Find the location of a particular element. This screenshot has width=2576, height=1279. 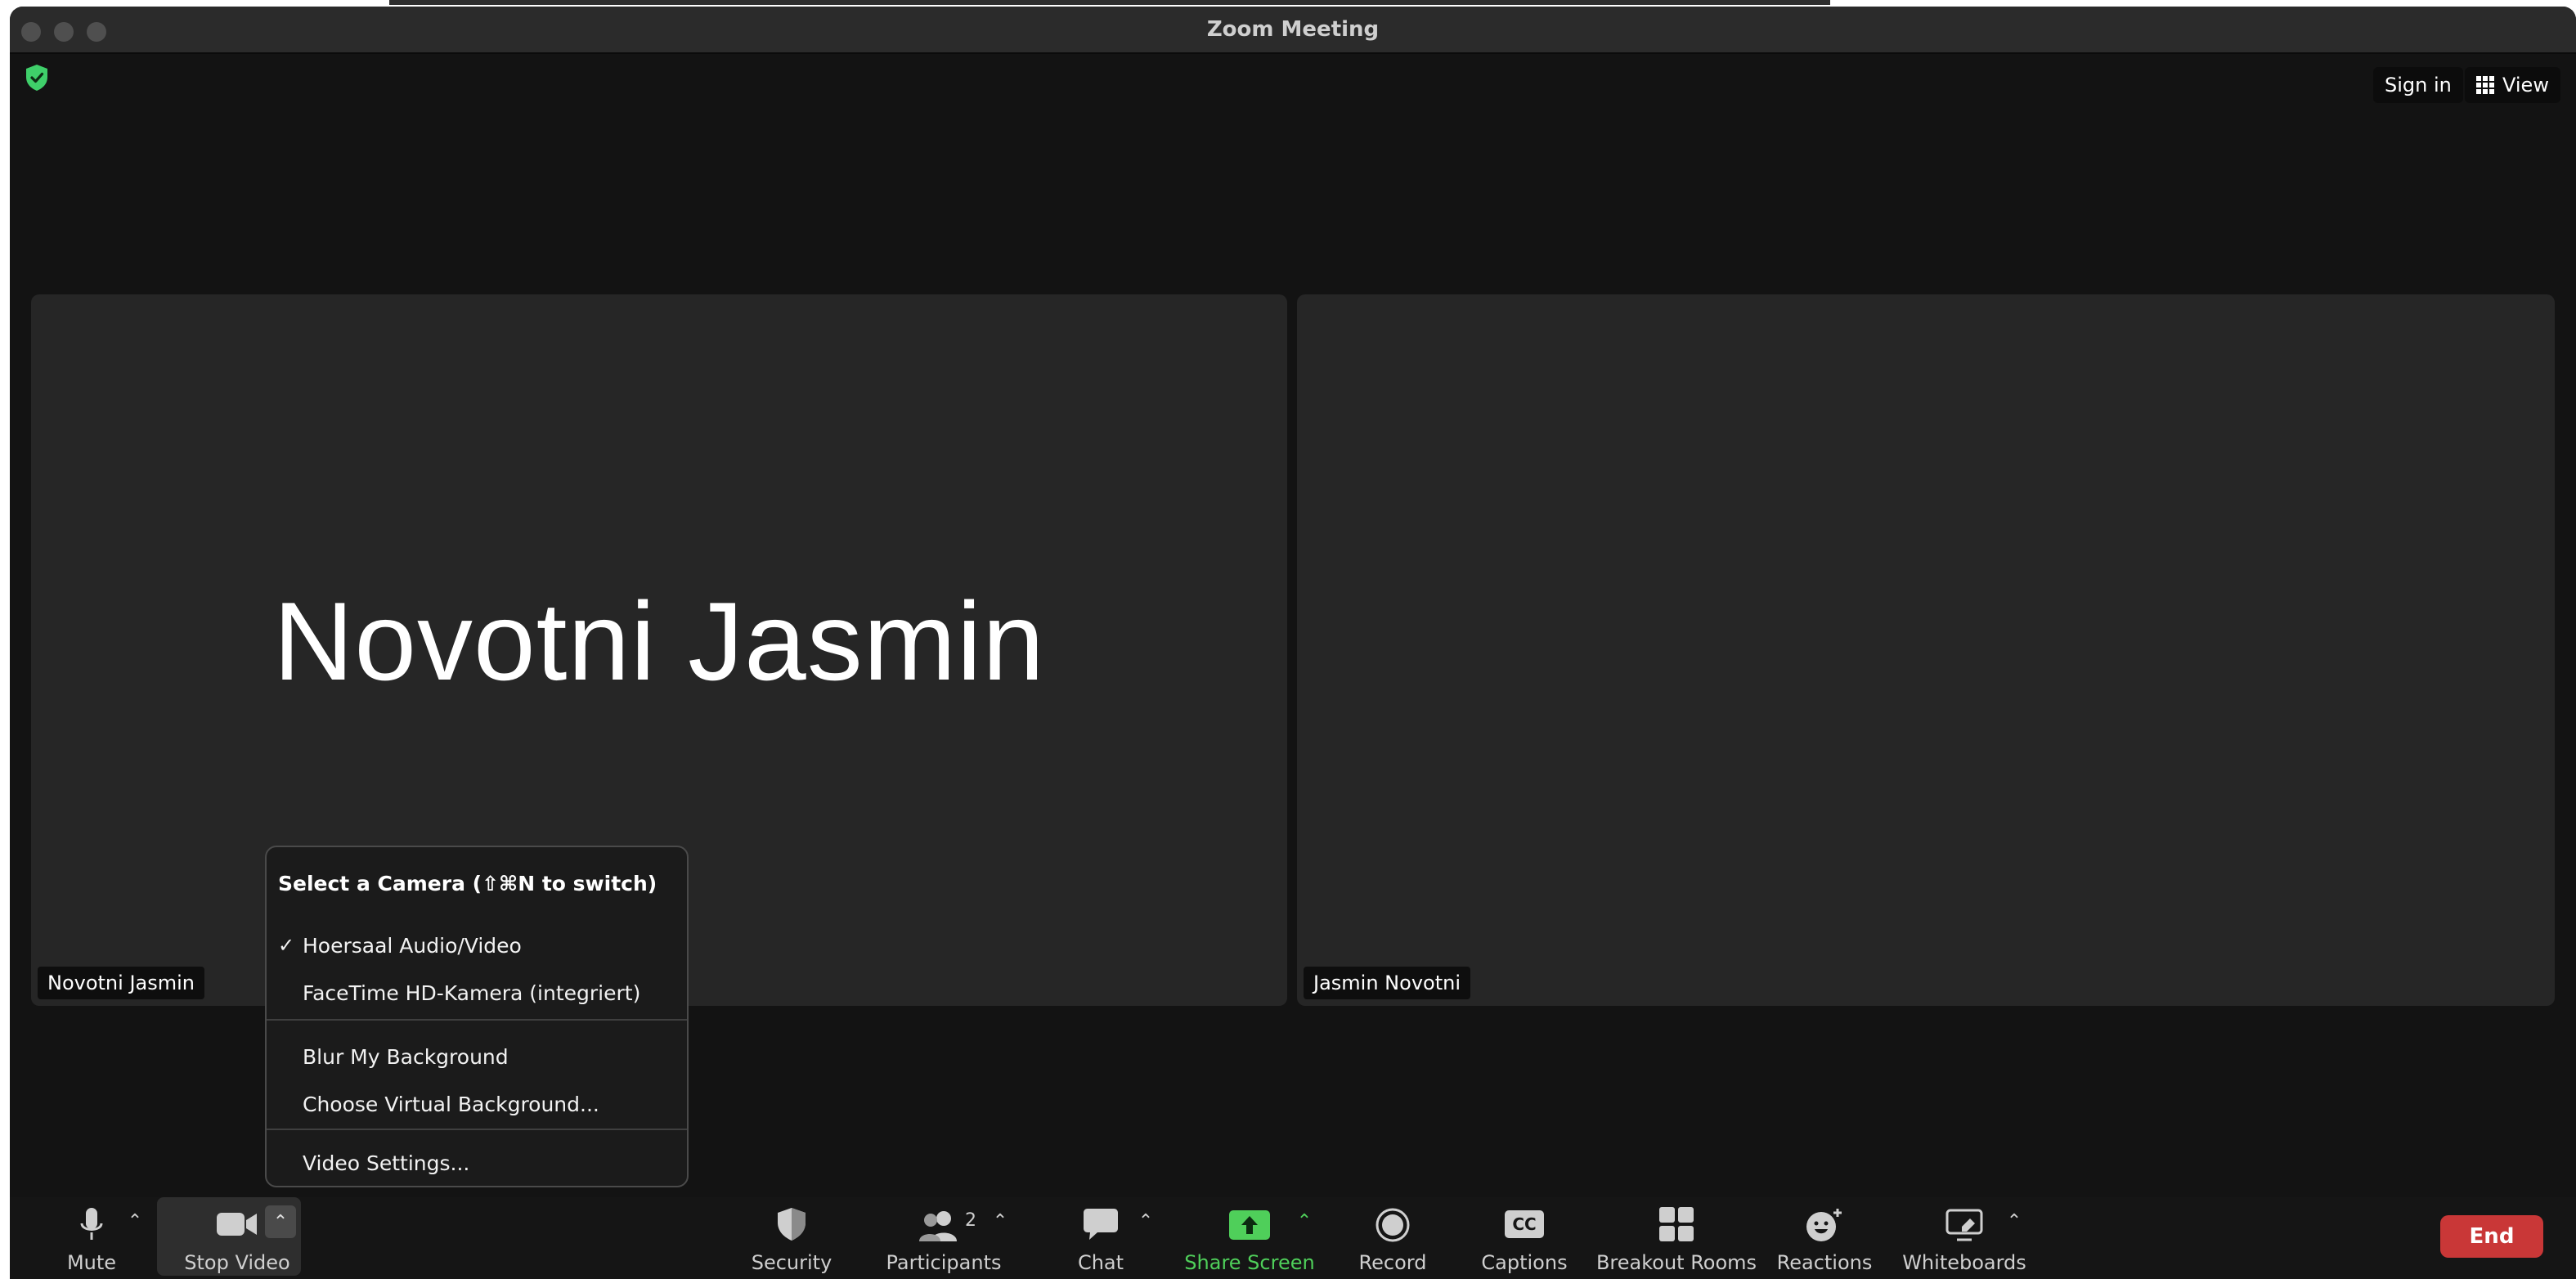

background-window-edge is located at coordinates (1109, 3).